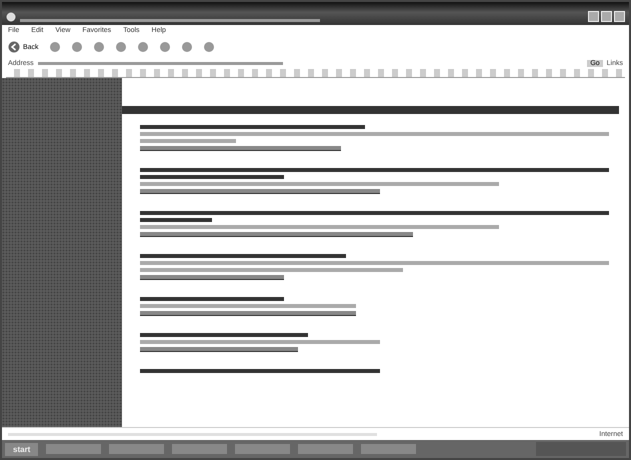 This screenshot has width=631, height=460. What do you see at coordinates (593, 16) in the screenshot?
I see `minimize-button` at bounding box center [593, 16].